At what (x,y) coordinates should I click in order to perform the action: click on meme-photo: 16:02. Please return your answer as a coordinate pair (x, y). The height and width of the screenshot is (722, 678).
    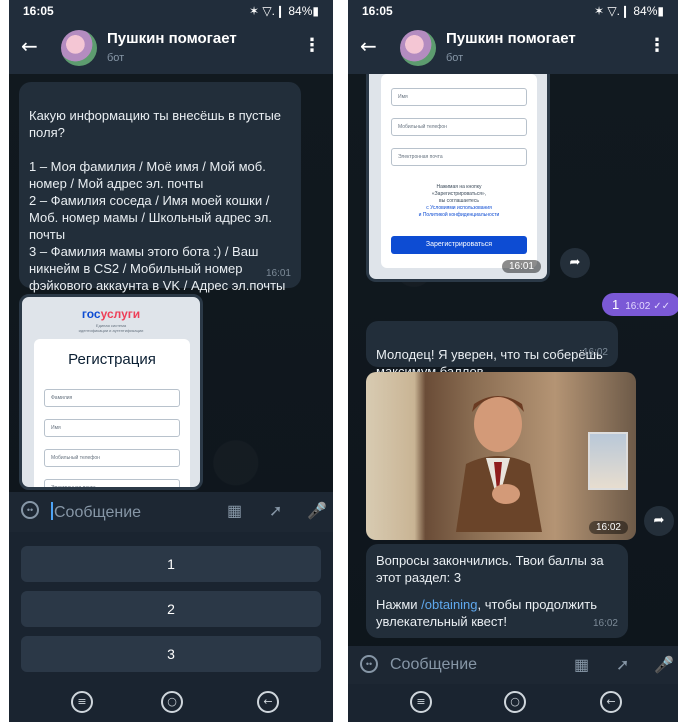
    Looking at the image, I should click on (501, 456).